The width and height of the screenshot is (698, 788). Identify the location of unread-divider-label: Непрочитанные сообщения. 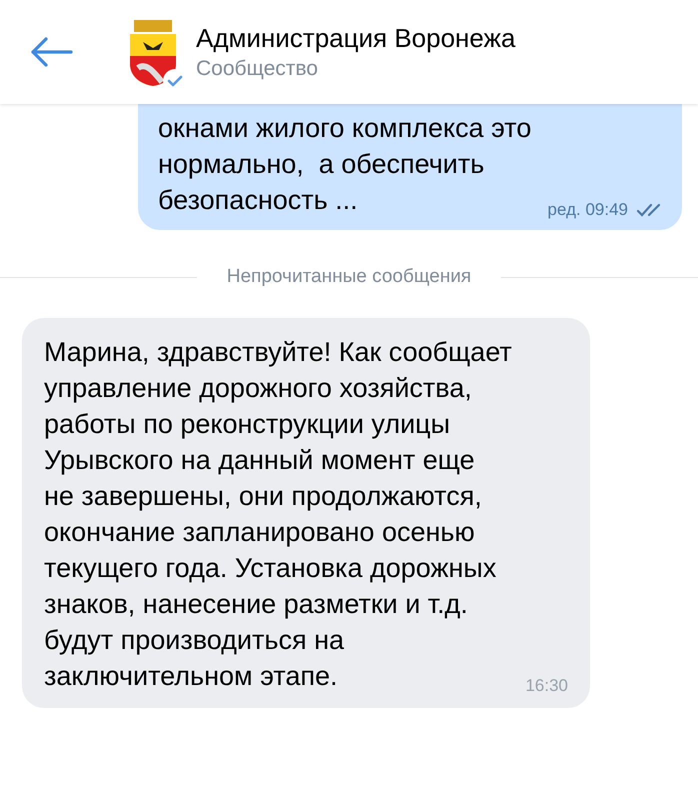
(349, 277).